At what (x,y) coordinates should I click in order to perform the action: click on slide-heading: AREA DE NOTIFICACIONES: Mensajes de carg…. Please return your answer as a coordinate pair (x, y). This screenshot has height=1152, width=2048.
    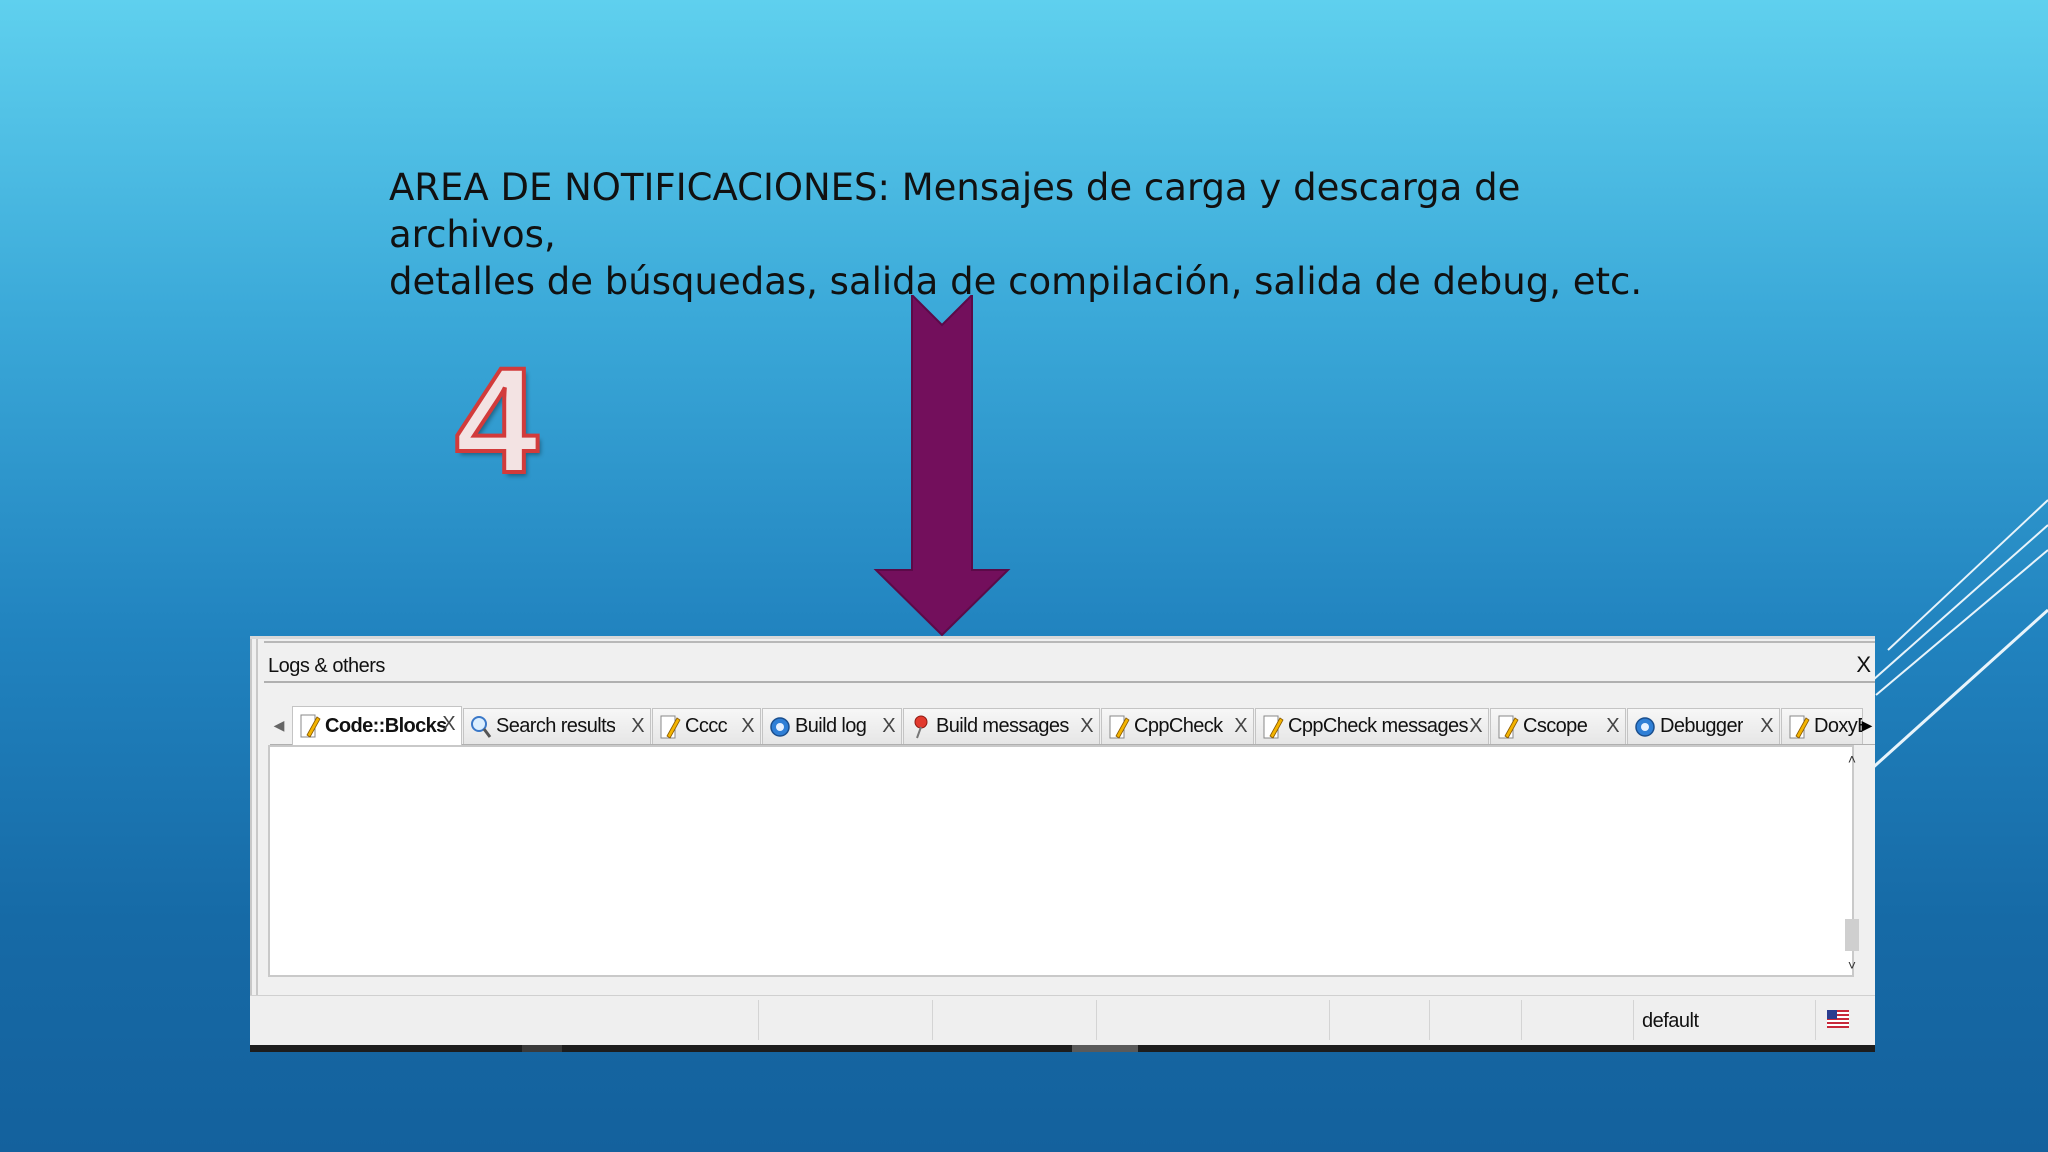
    Looking at the image, I should click on (1039, 234).